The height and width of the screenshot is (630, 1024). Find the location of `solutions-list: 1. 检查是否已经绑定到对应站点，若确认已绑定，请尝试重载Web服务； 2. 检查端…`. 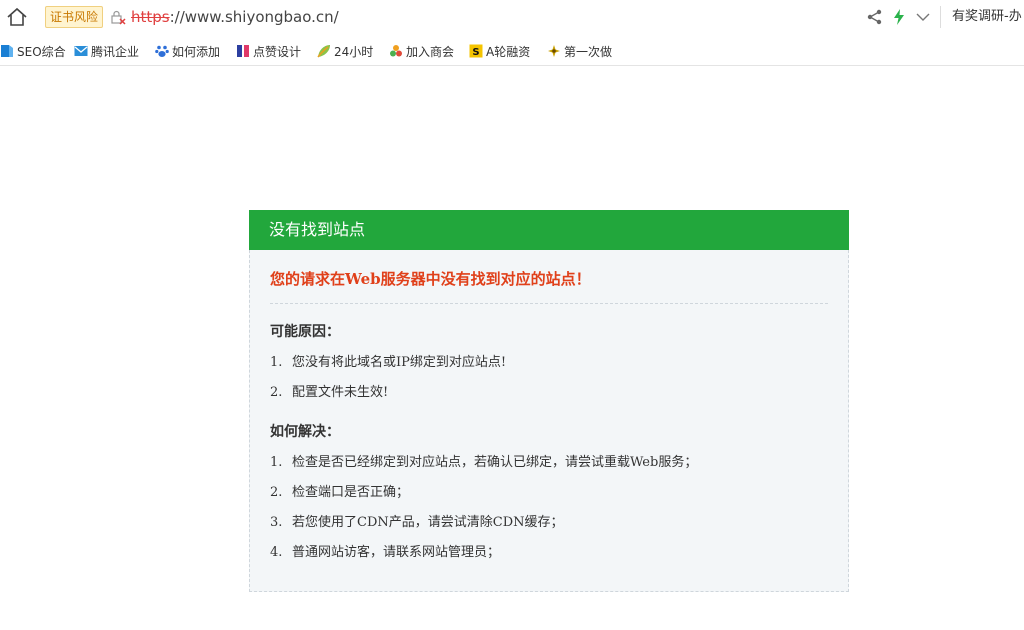

solutions-list: 1. 检查是否已经绑定到对应站点，若确认已绑定，请尝试重载Web服务； 2. 检查端… is located at coordinates (549, 508).